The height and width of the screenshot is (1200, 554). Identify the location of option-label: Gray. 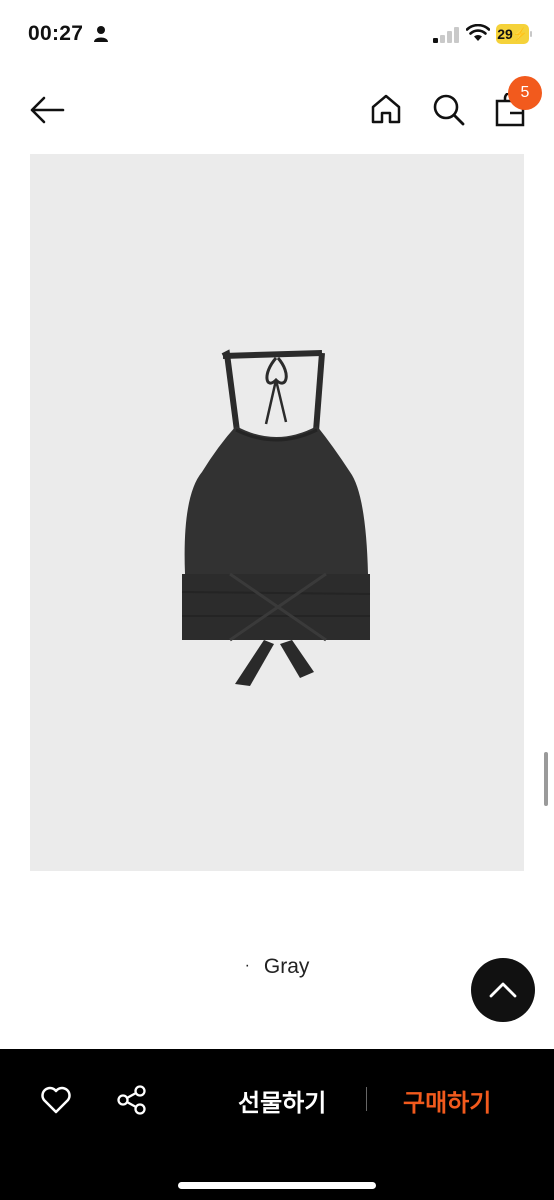
(286, 966).